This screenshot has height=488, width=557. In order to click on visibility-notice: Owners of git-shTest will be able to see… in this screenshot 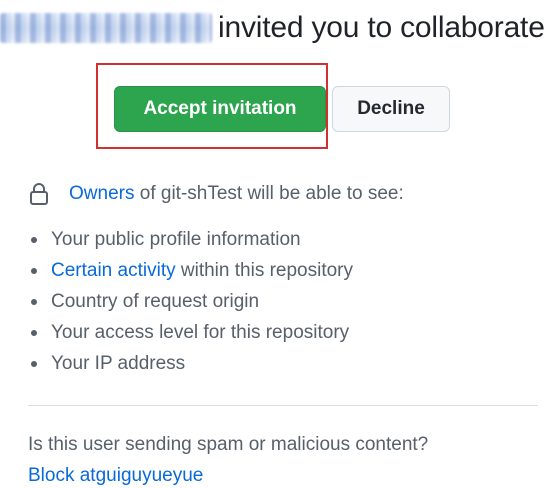, I will do `click(216, 194)`.